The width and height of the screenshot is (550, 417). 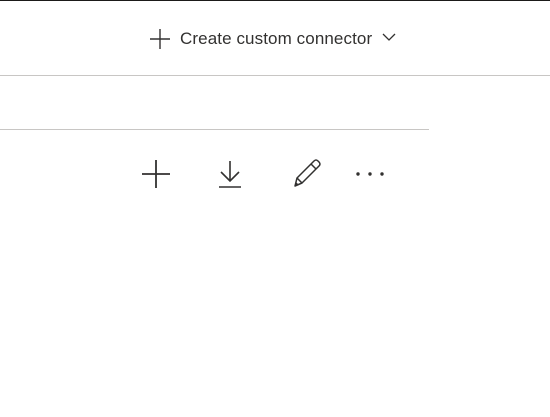 What do you see at coordinates (214, 102) in the screenshot?
I see `empty-header-region` at bounding box center [214, 102].